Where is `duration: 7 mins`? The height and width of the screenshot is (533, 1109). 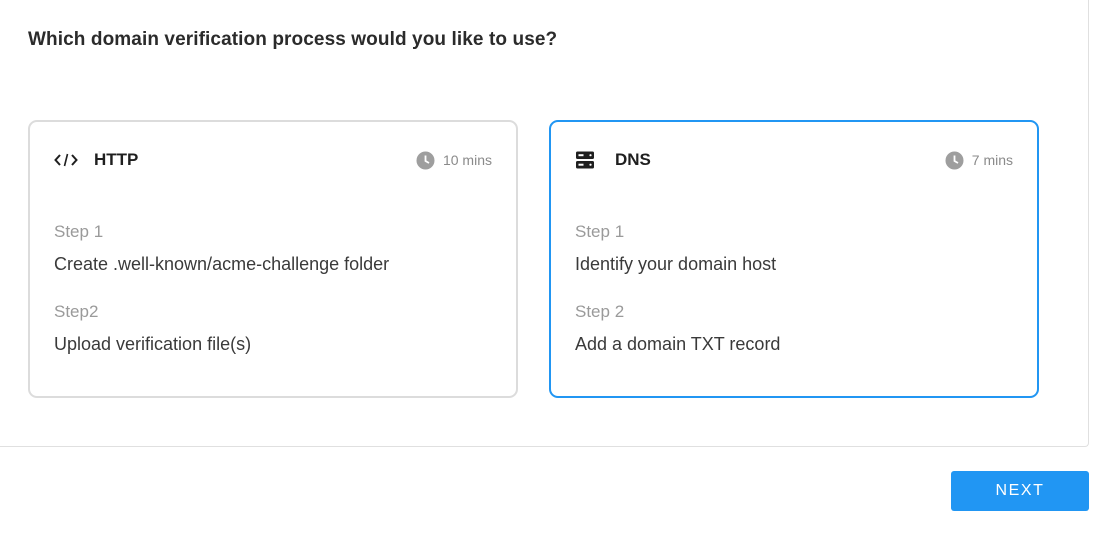 duration: 7 mins is located at coordinates (979, 160).